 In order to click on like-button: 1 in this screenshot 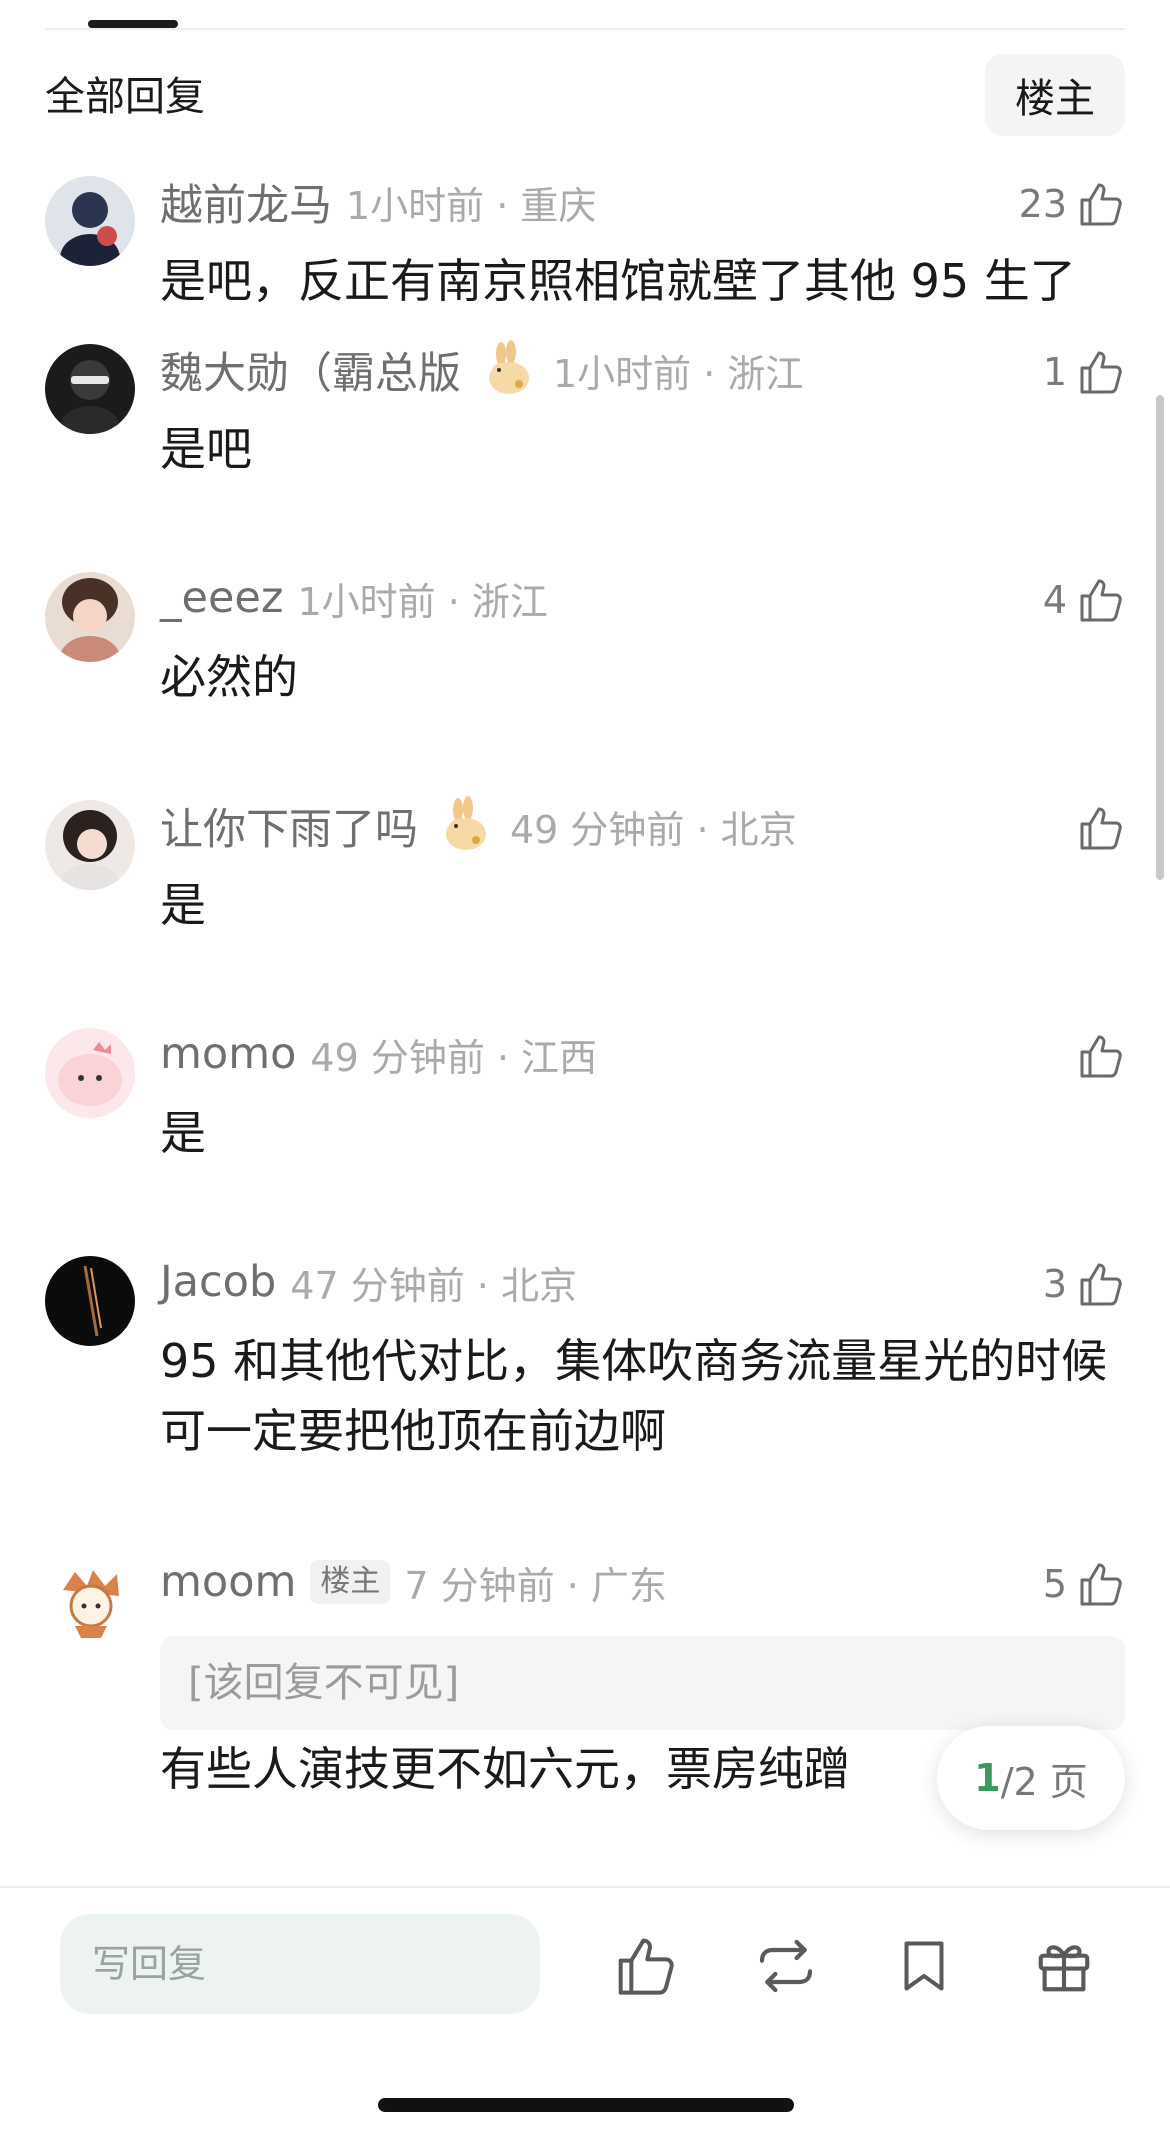, I will do `click(1084, 372)`.